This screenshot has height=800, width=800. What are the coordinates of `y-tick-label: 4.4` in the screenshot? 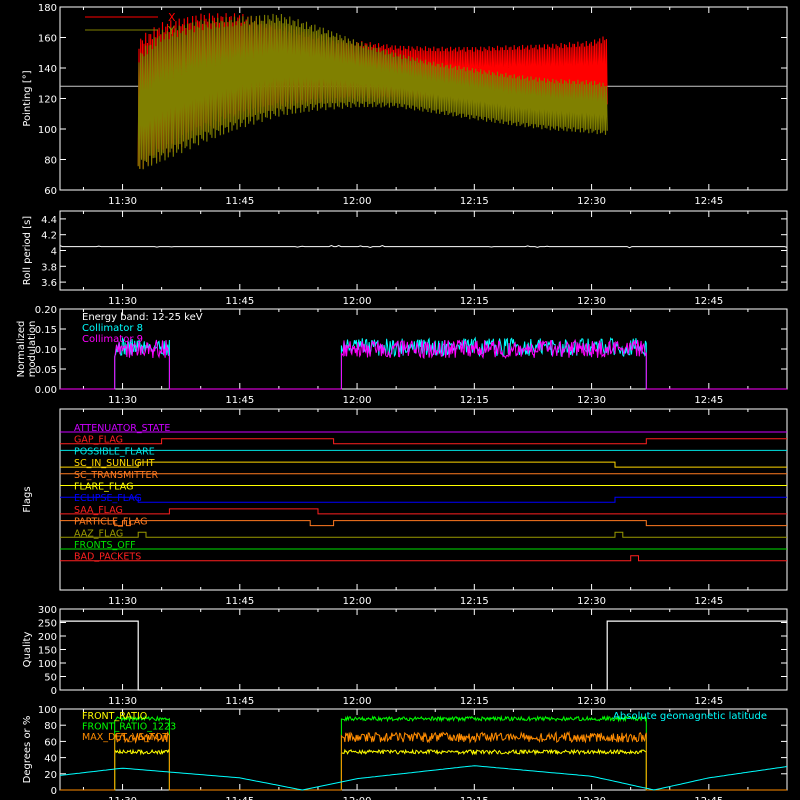 It's located at (49, 220).